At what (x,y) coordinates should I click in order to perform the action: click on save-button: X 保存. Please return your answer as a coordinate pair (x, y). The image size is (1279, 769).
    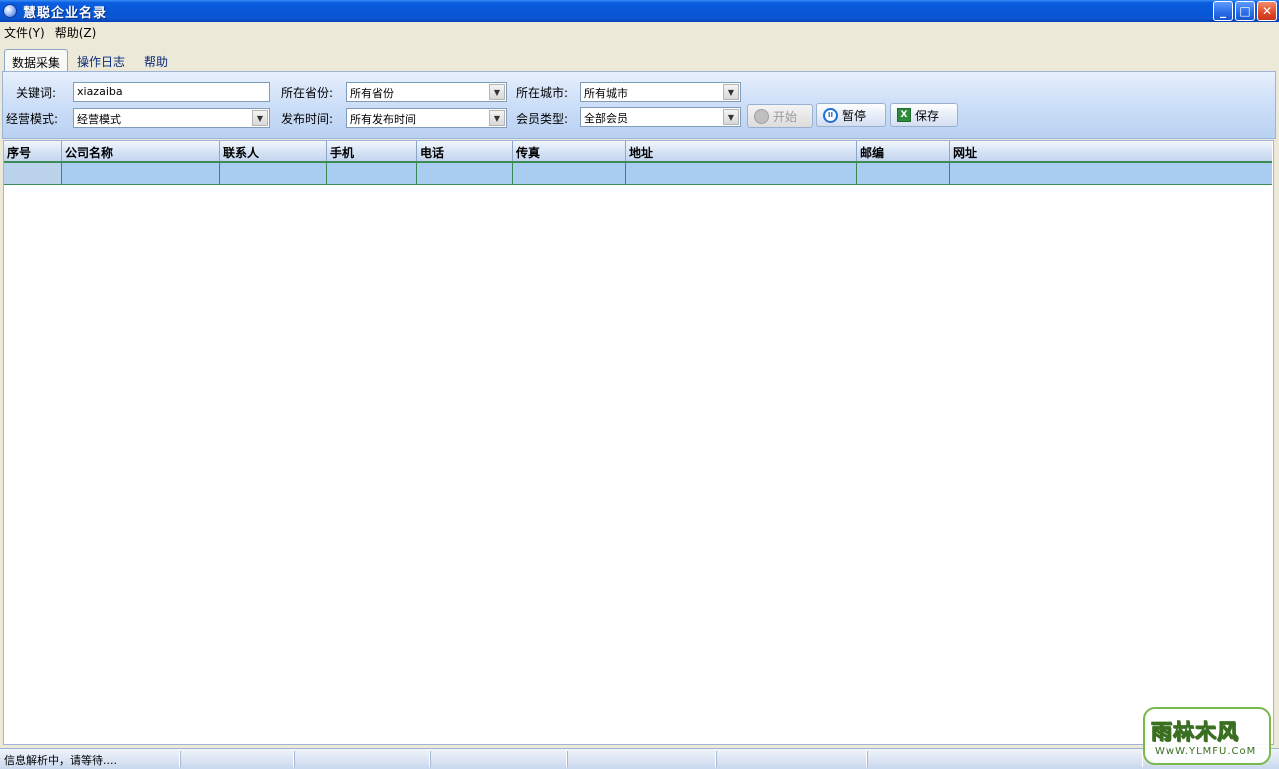
    Looking at the image, I should click on (924, 115).